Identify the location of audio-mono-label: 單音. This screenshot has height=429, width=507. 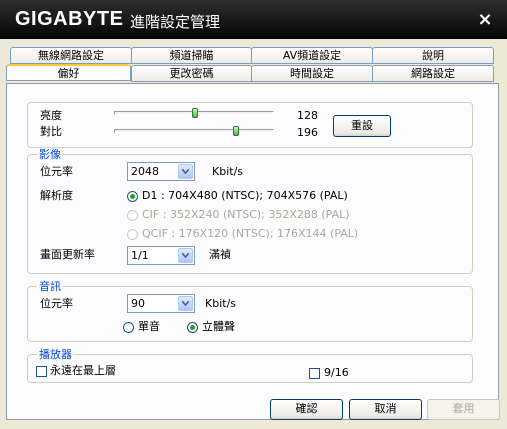
(149, 327).